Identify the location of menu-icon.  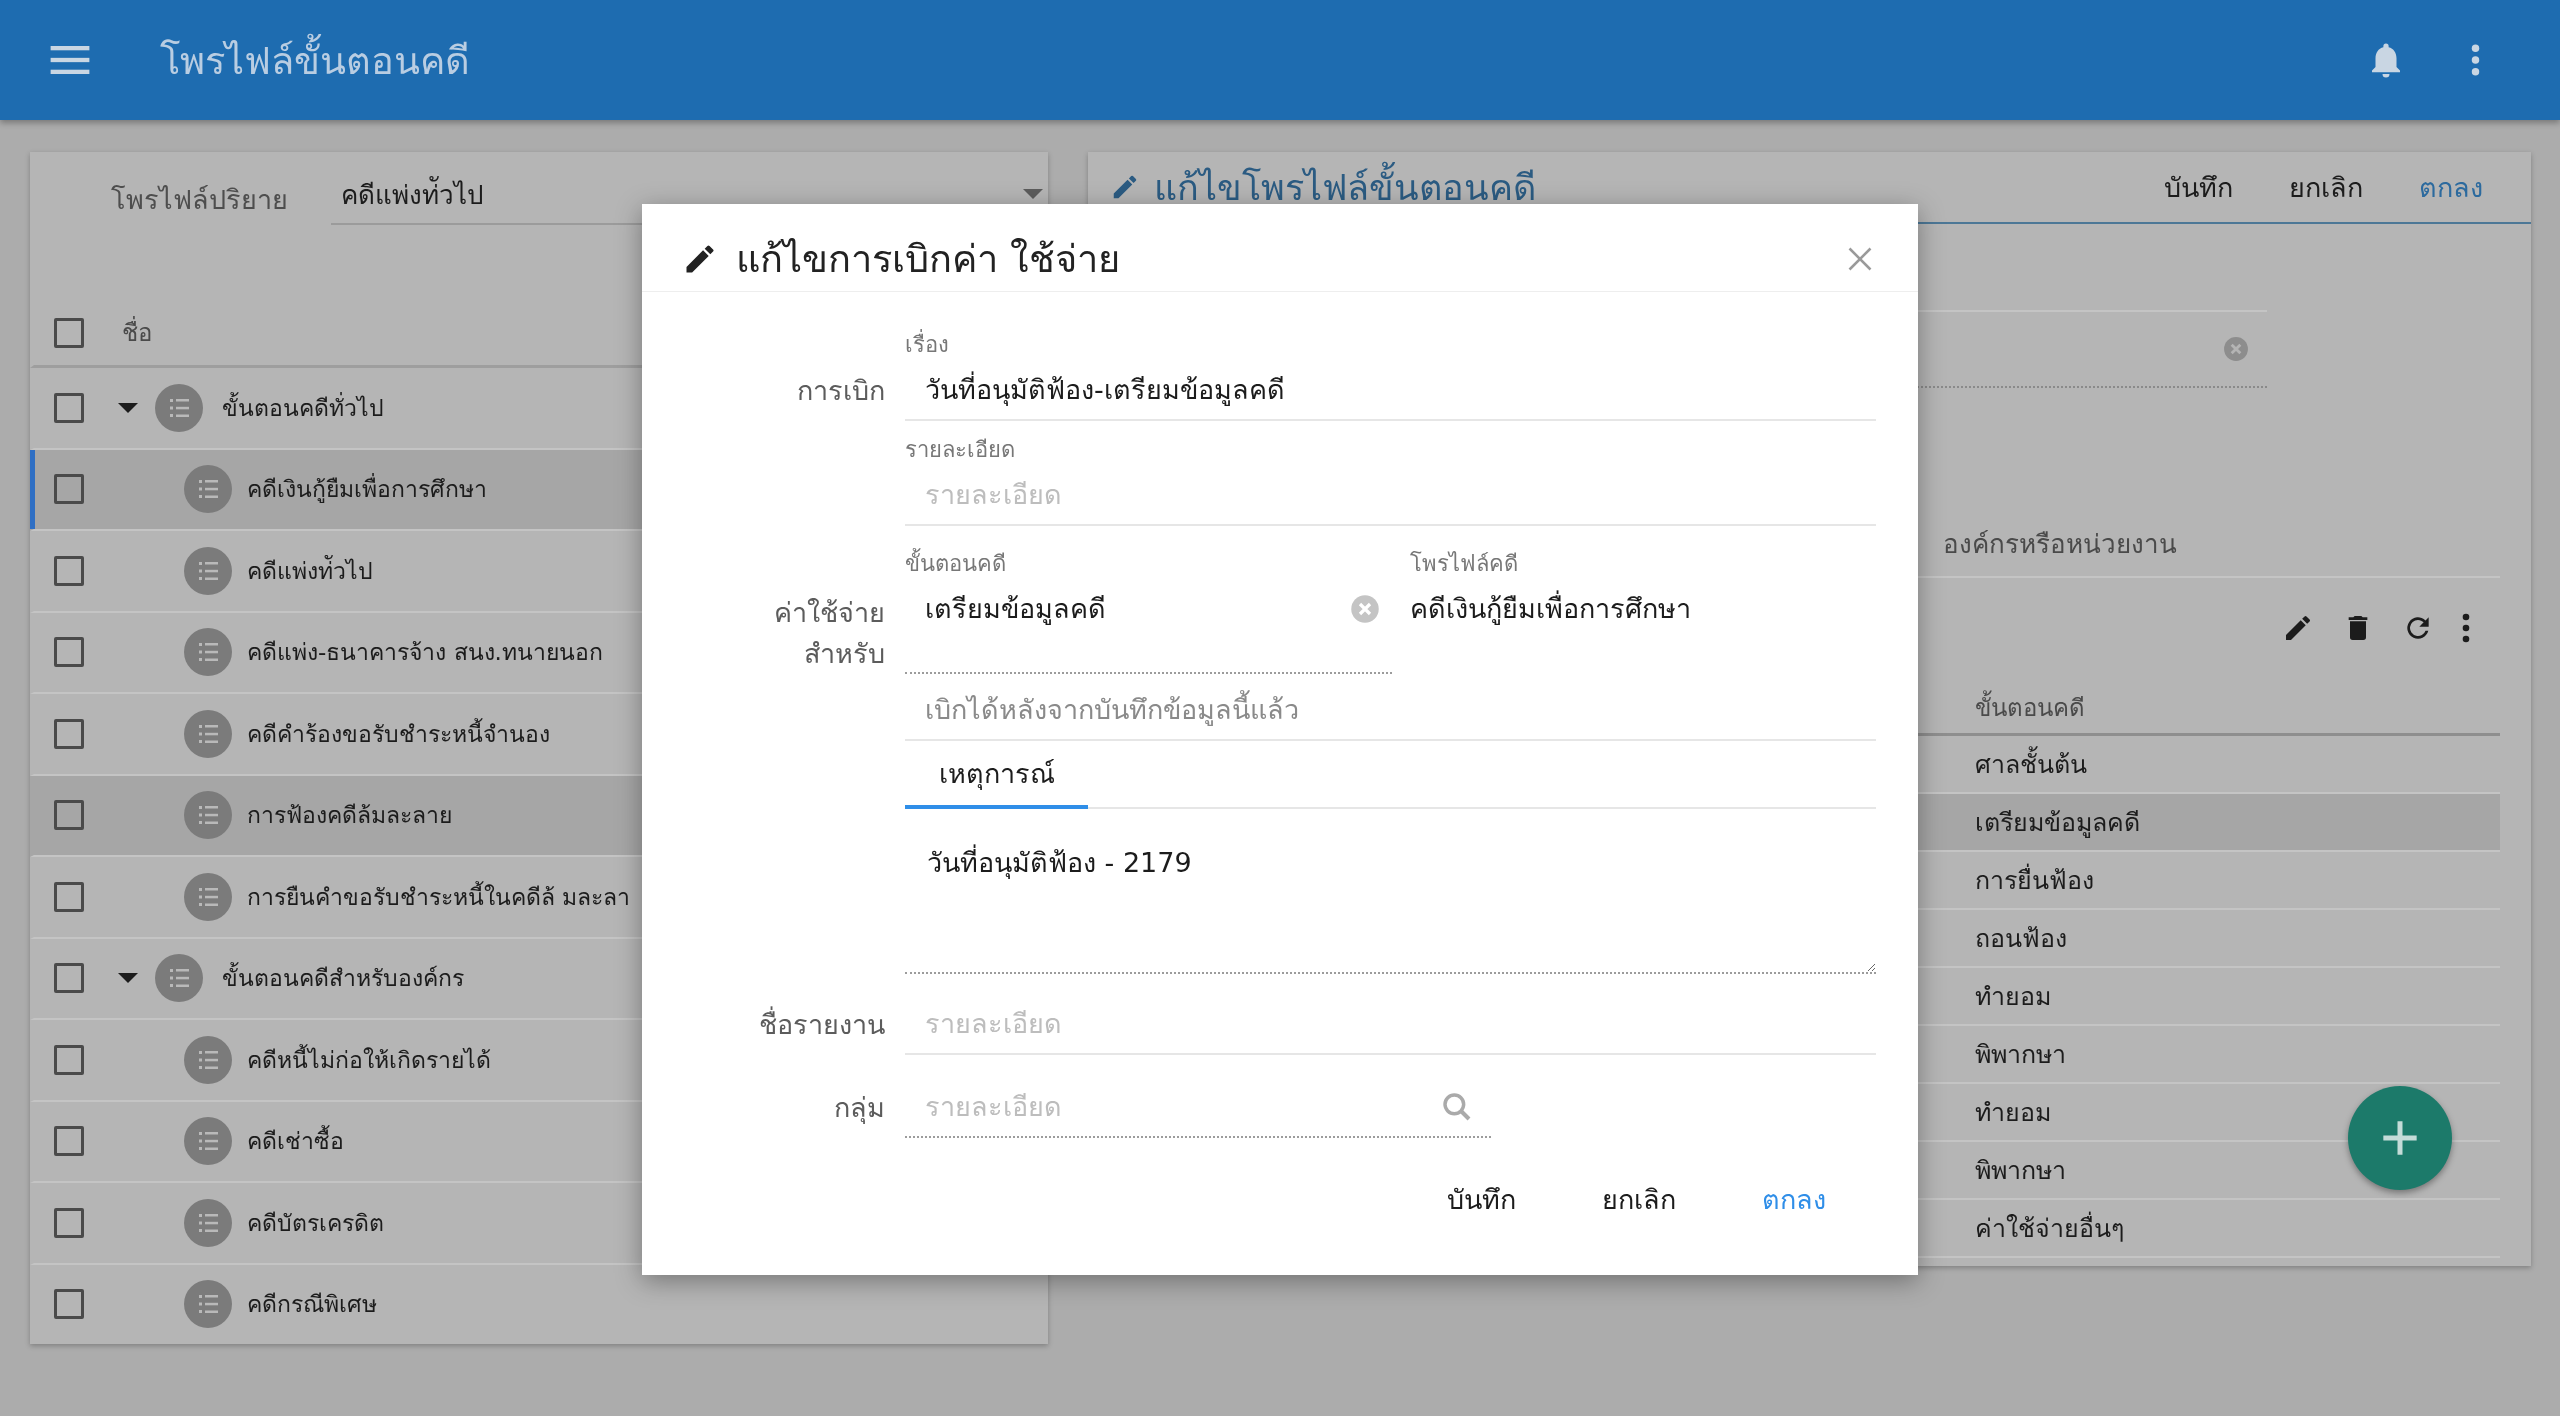
(70, 60).